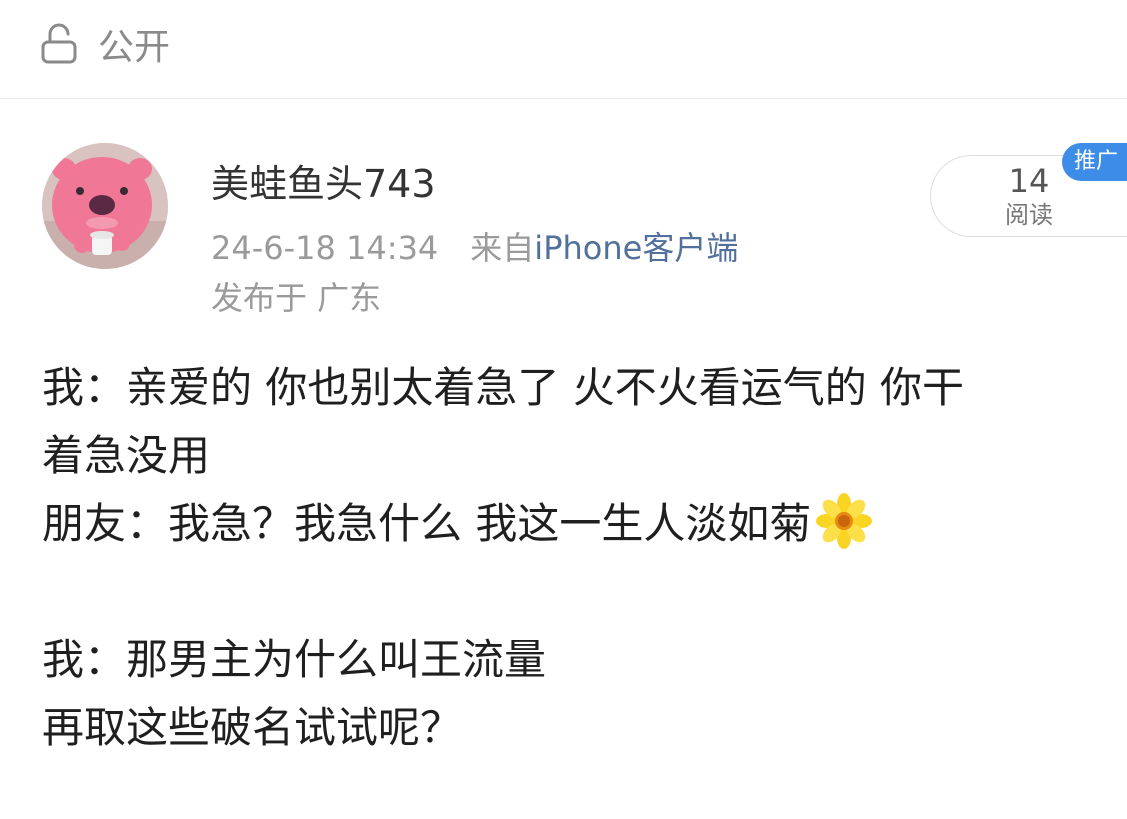  Describe the element at coordinates (59, 43) in the screenshot. I see `lock-icon` at that location.